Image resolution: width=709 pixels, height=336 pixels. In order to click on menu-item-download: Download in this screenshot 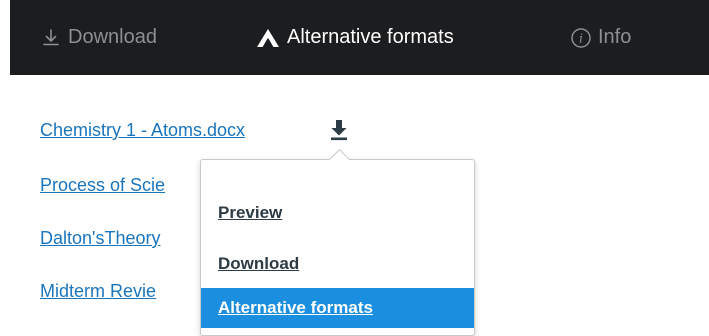, I will do `click(337, 264)`.